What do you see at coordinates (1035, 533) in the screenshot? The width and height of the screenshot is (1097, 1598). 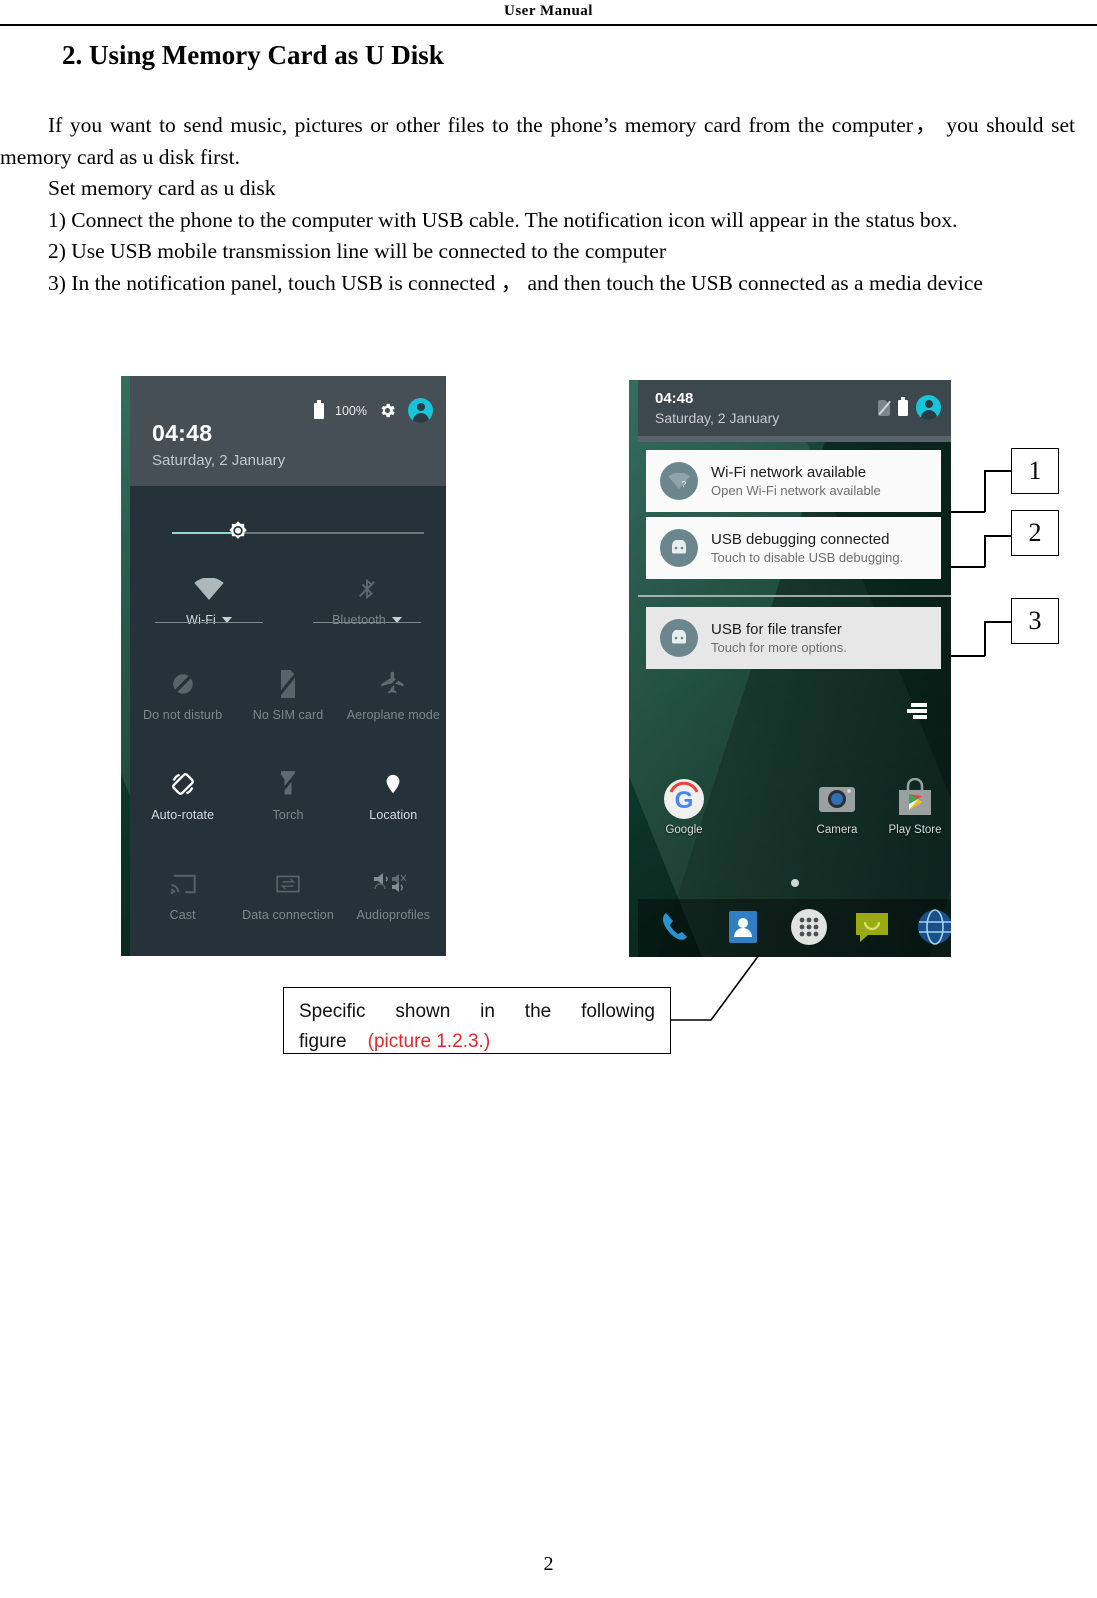 I see `callout-number-2: 2` at bounding box center [1035, 533].